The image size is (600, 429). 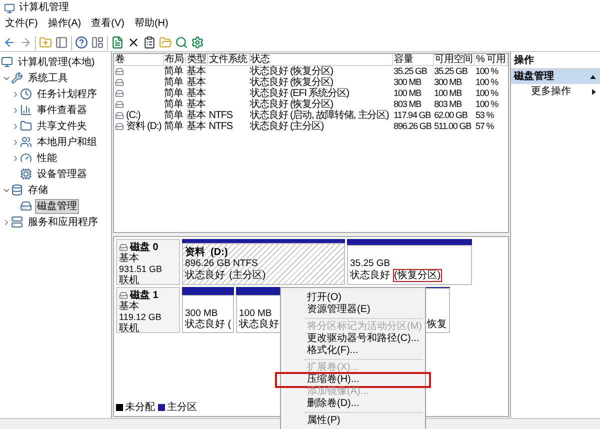 I want to click on table-cell: (C:), so click(x=133, y=115).